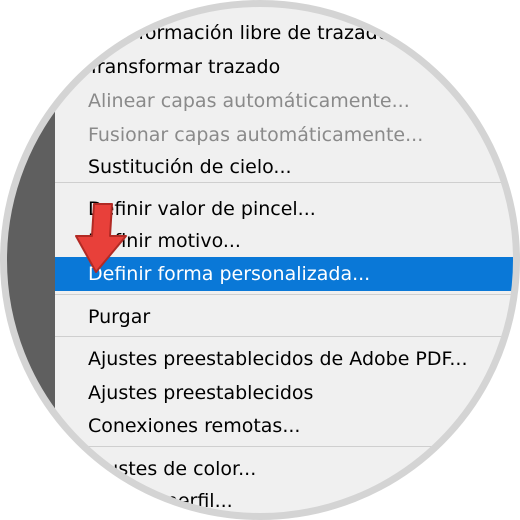 This screenshot has height=520, width=520. Describe the element at coordinates (285, 393) in the screenshot. I see `menu-item-presets: Ajustes preestablecidos` at that location.